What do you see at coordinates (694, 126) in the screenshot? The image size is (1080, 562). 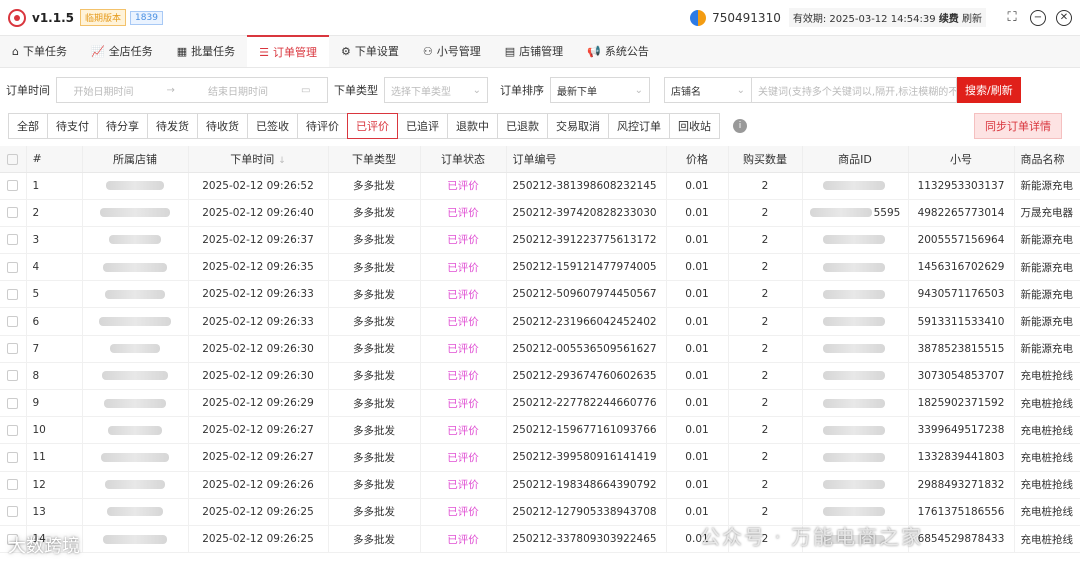 I see `status-tab: 回收站` at bounding box center [694, 126].